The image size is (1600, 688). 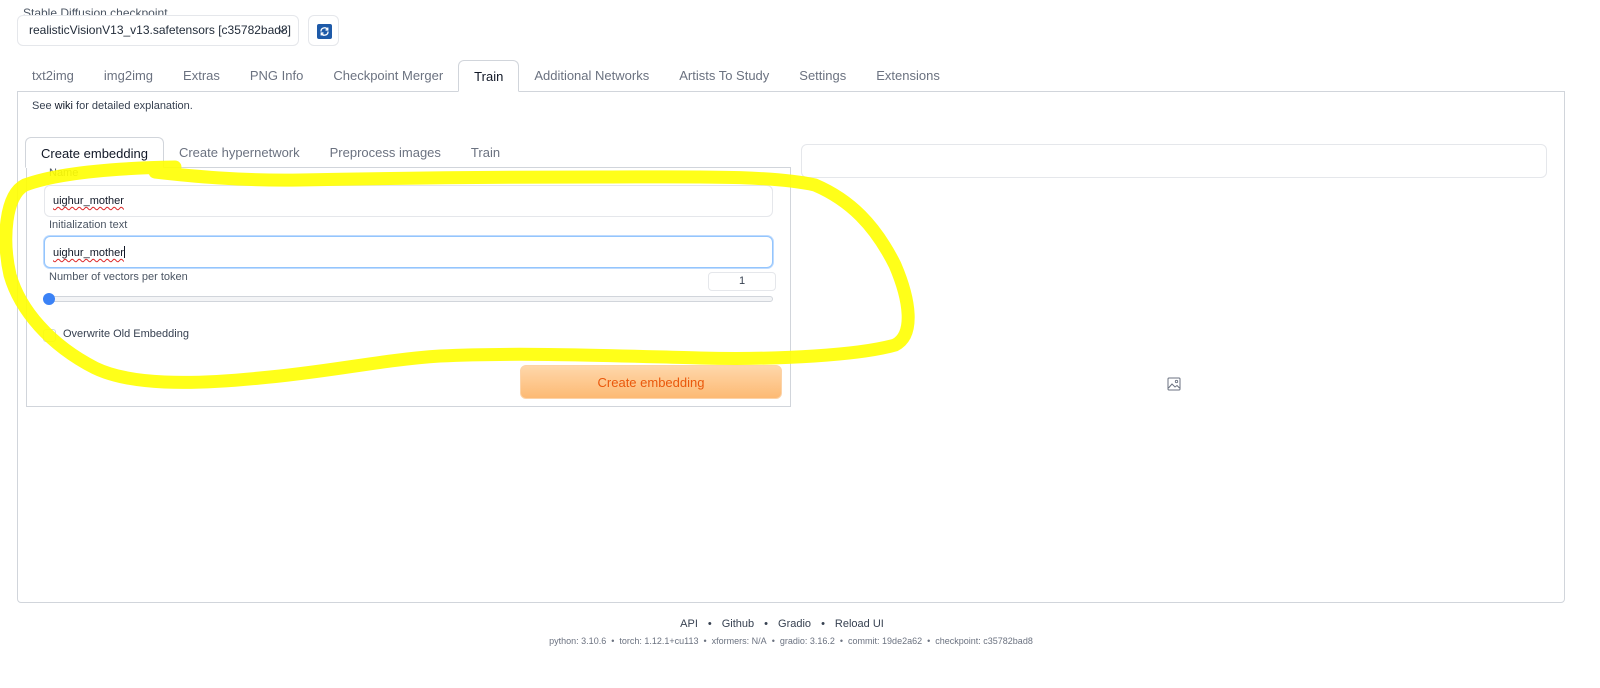 I want to click on tab-settings: Settings, so click(x=822, y=76).